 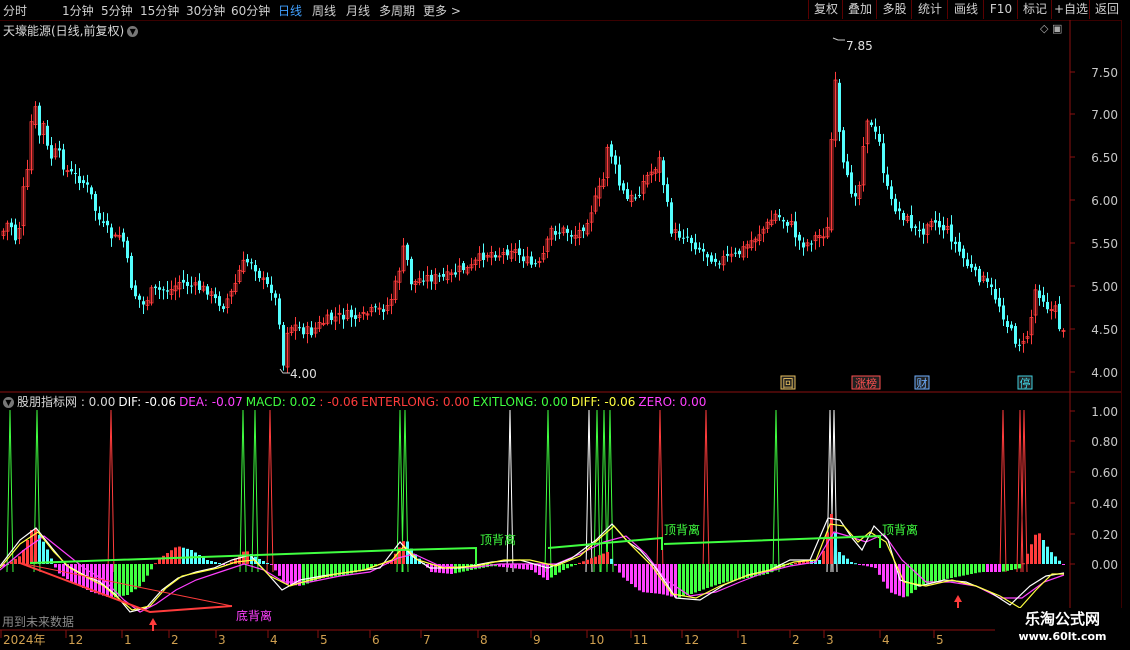 I want to click on period-tab-6: 日线, so click(x=290, y=10).